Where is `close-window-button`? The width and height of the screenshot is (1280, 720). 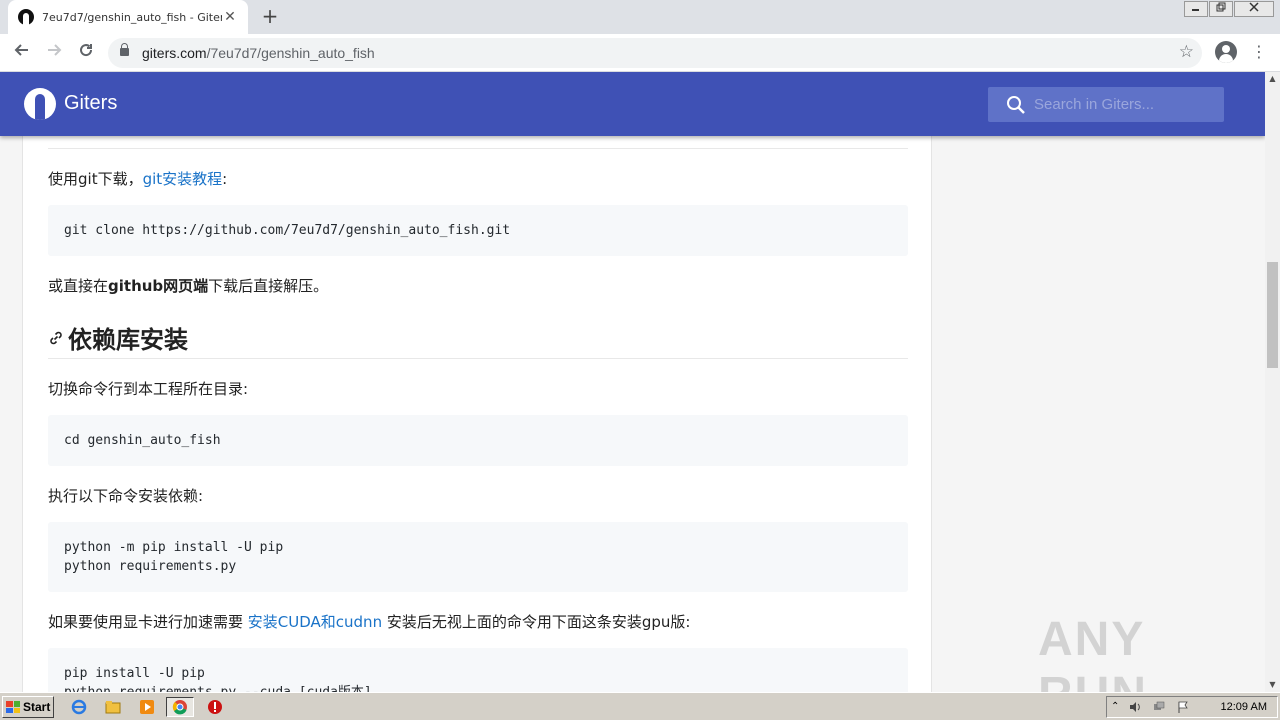 close-window-button is located at coordinates (1254, 9).